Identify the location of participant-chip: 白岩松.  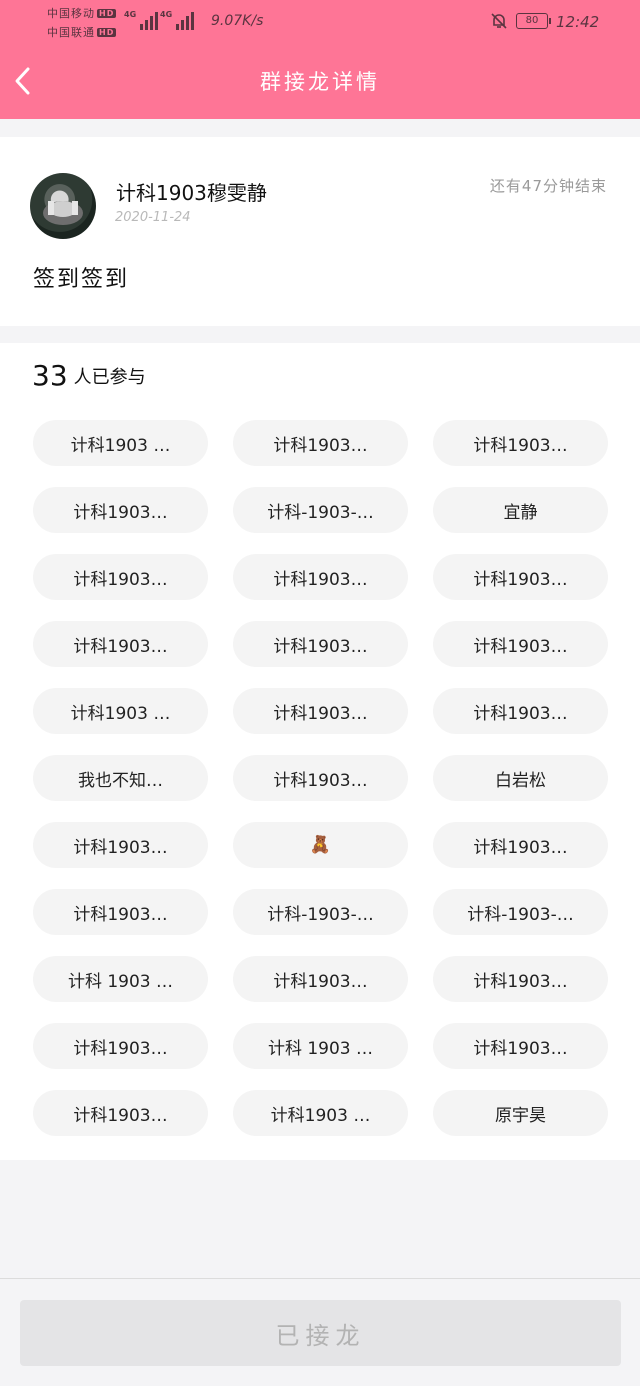
(520, 778).